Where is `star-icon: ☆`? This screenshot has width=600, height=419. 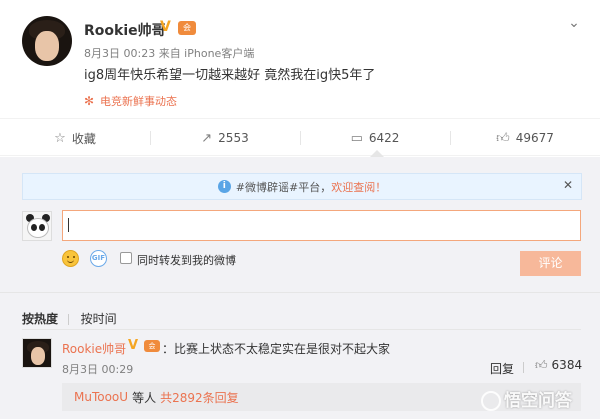 star-icon: ☆ is located at coordinates (60, 138).